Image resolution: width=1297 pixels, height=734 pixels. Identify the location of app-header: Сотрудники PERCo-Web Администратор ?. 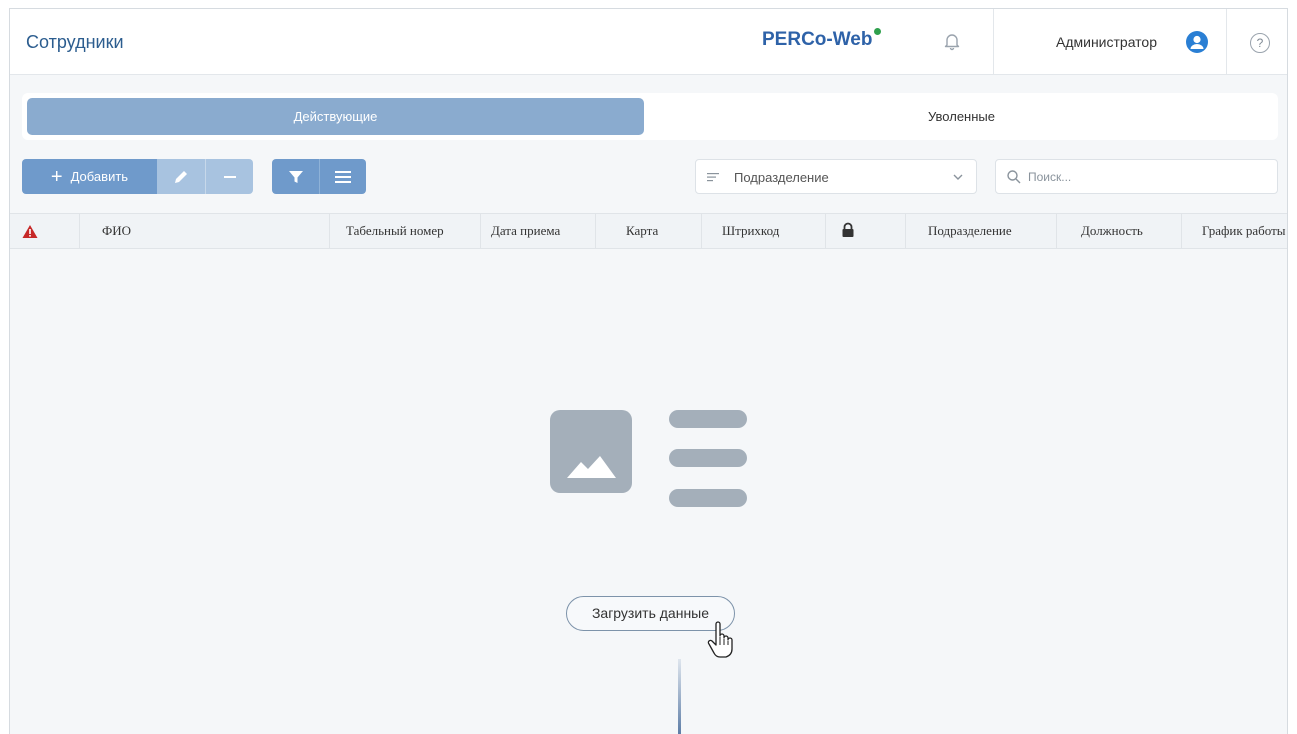
(648, 42).